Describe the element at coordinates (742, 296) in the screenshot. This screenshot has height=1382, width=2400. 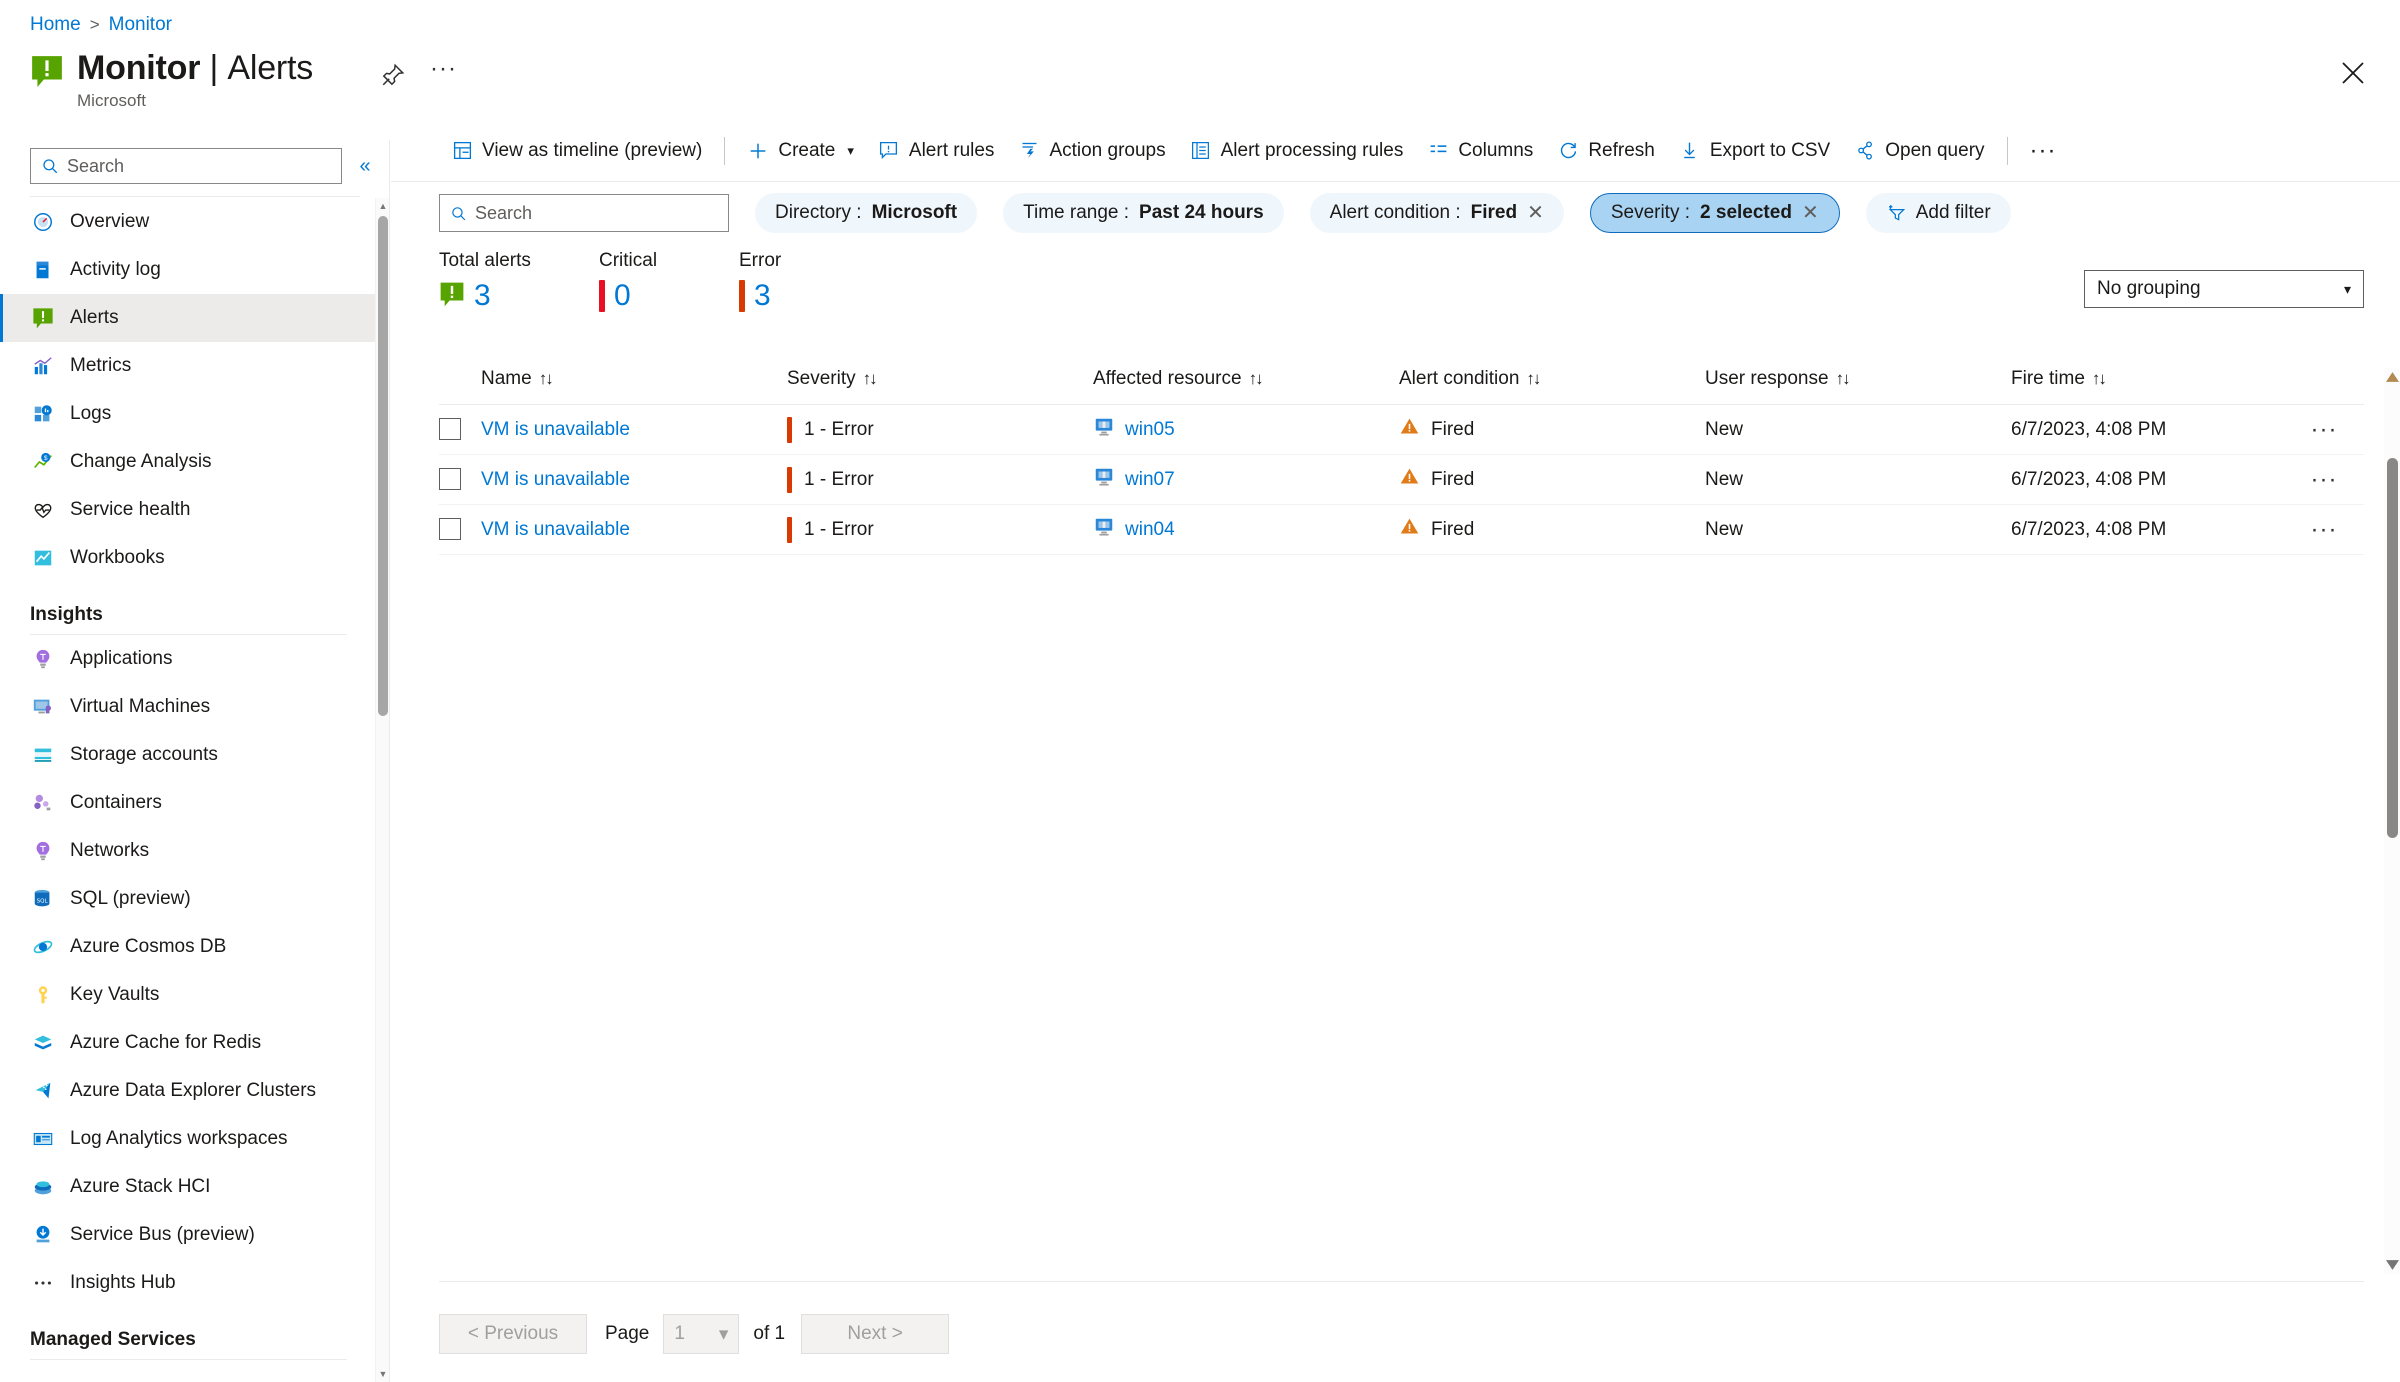
I see `severity-bar-error` at that location.